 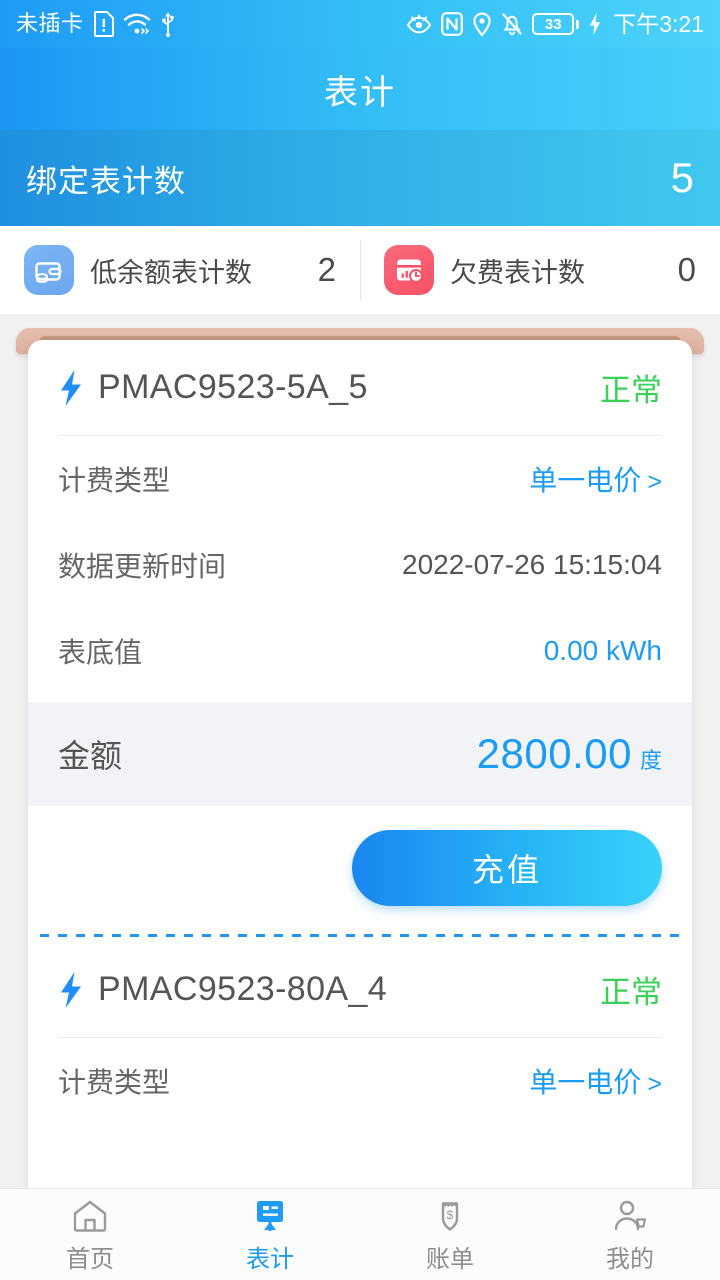 I want to click on amount-value-group: 2800.00 度, so click(x=569, y=754).